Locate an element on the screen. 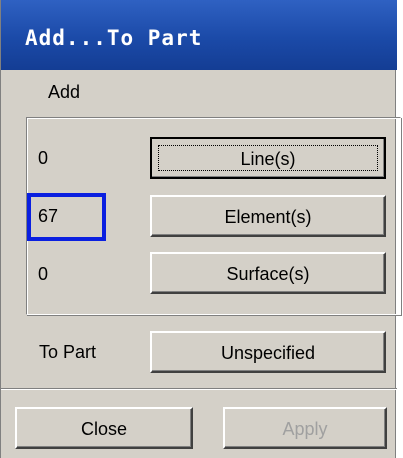 The image size is (403, 458). add-menu: Add is located at coordinates (64, 92).